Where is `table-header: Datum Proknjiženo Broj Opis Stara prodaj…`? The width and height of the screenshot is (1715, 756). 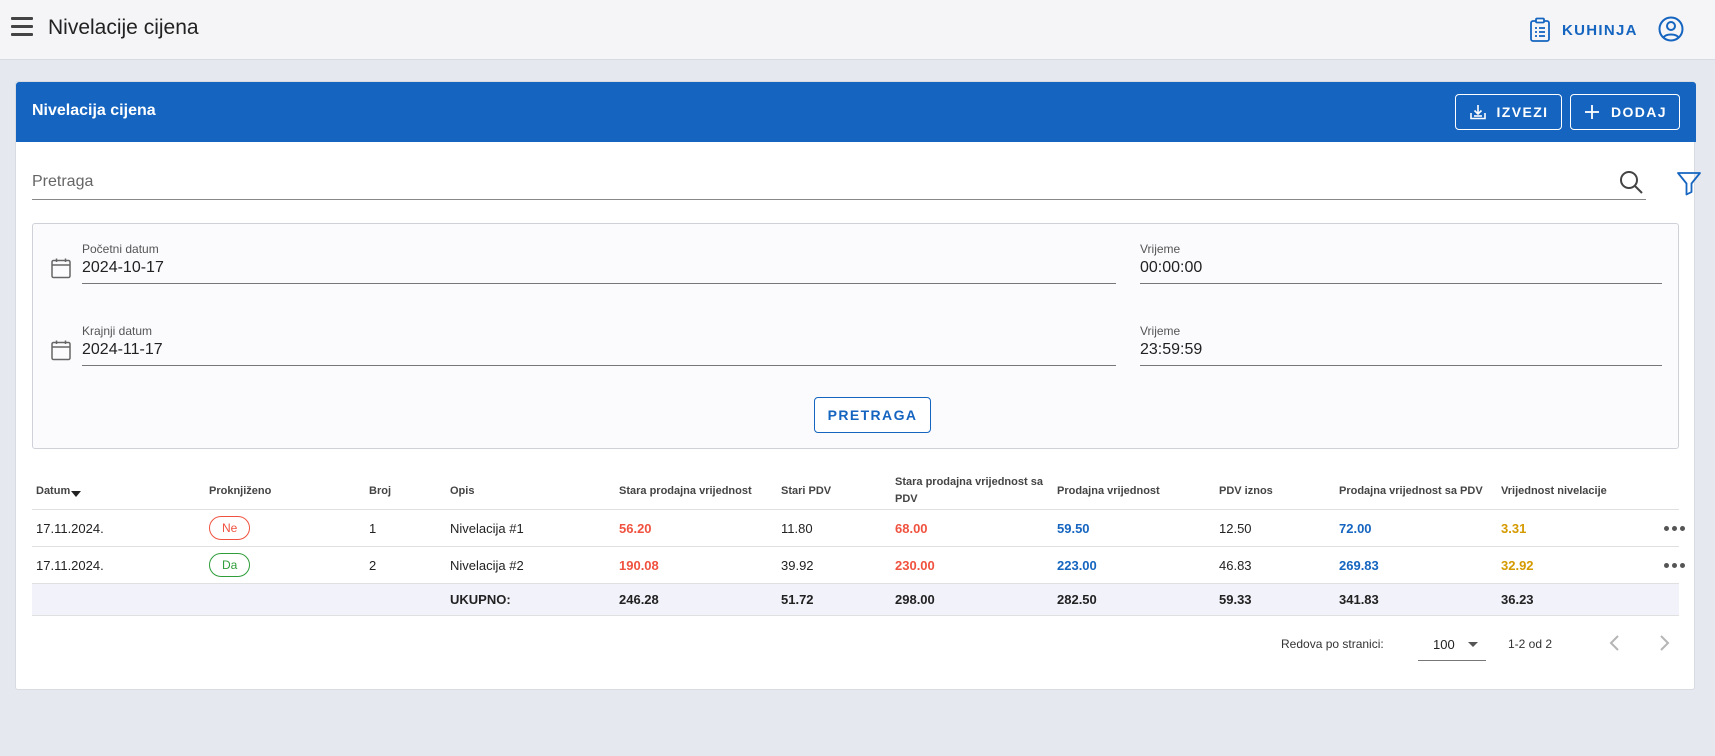 table-header: Datum Proknjiženo Broj Opis Stara prodaj… is located at coordinates (855, 491).